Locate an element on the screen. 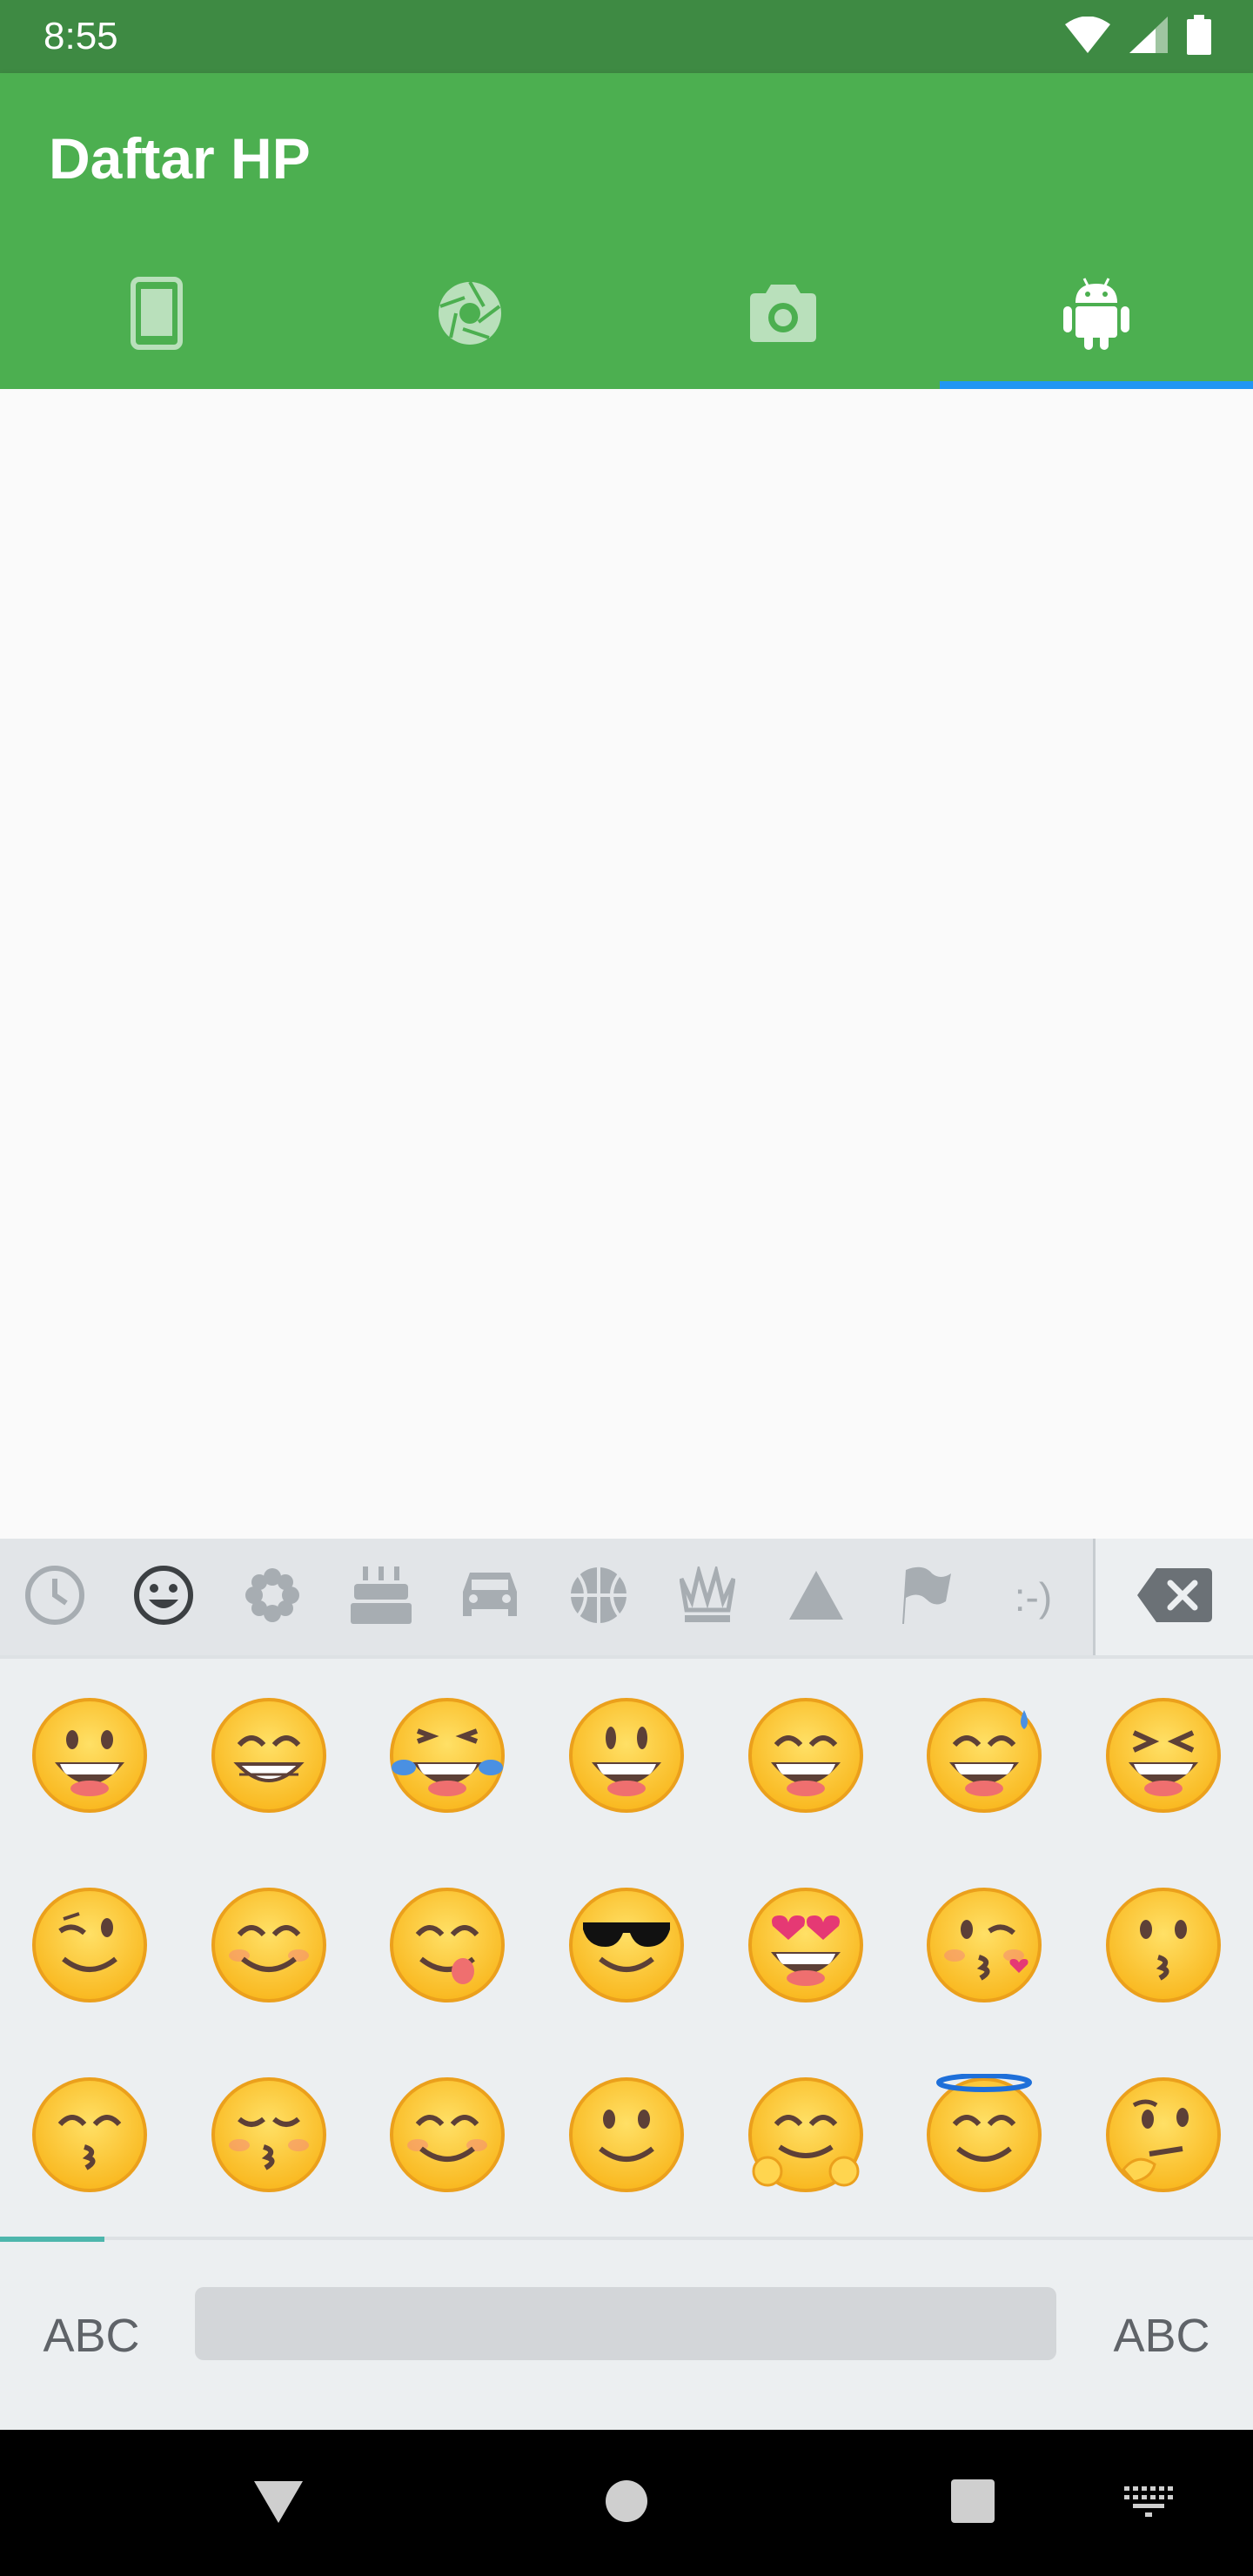  tab-android is located at coordinates (1096, 313).